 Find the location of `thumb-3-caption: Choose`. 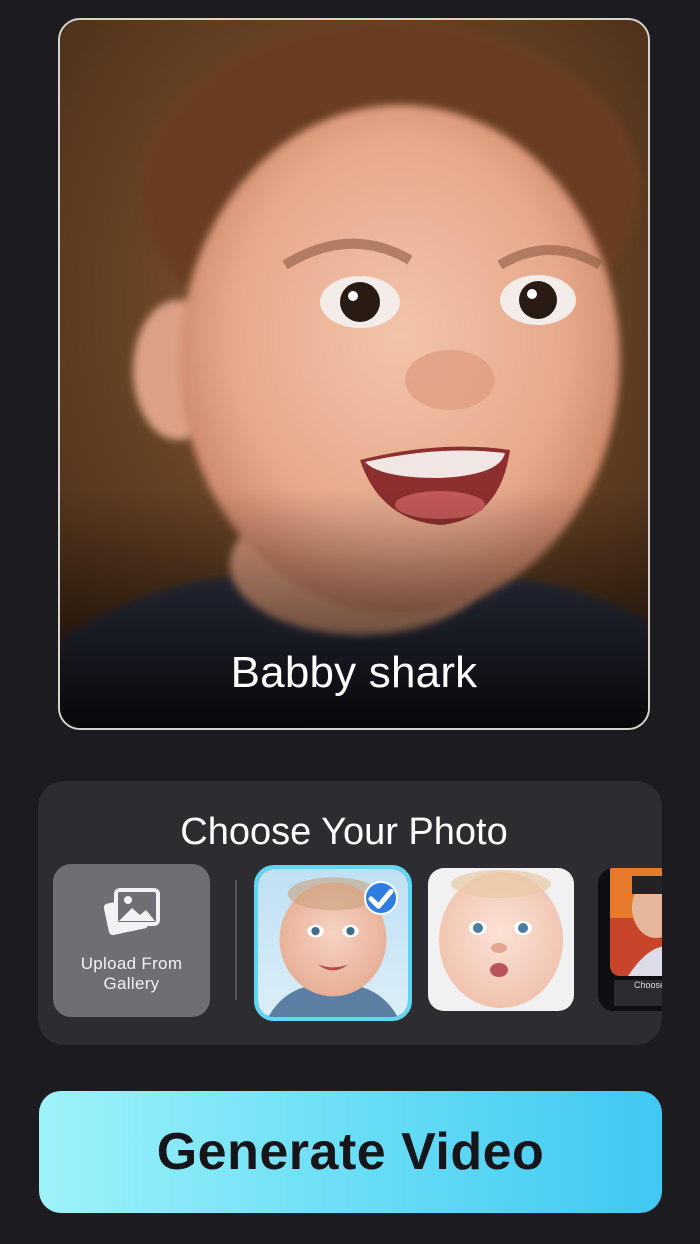

thumb-3-caption: Choose is located at coordinates (648, 985).